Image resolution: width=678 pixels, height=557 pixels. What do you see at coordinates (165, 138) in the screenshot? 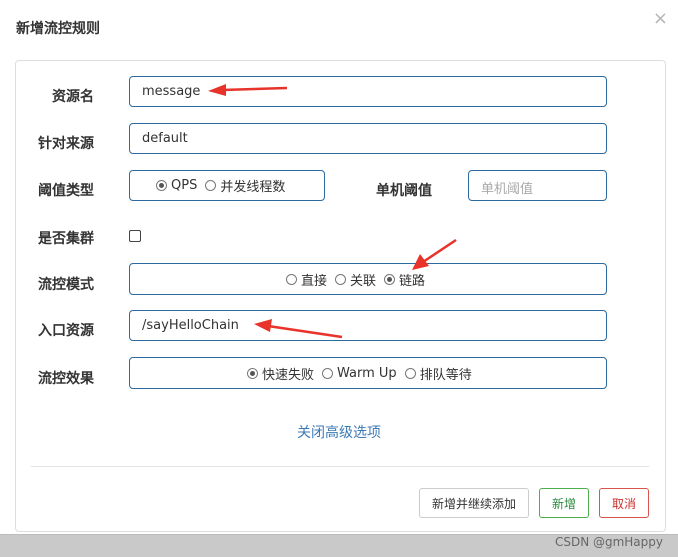
I see `origin-value: default` at bounding box center [165, 138].